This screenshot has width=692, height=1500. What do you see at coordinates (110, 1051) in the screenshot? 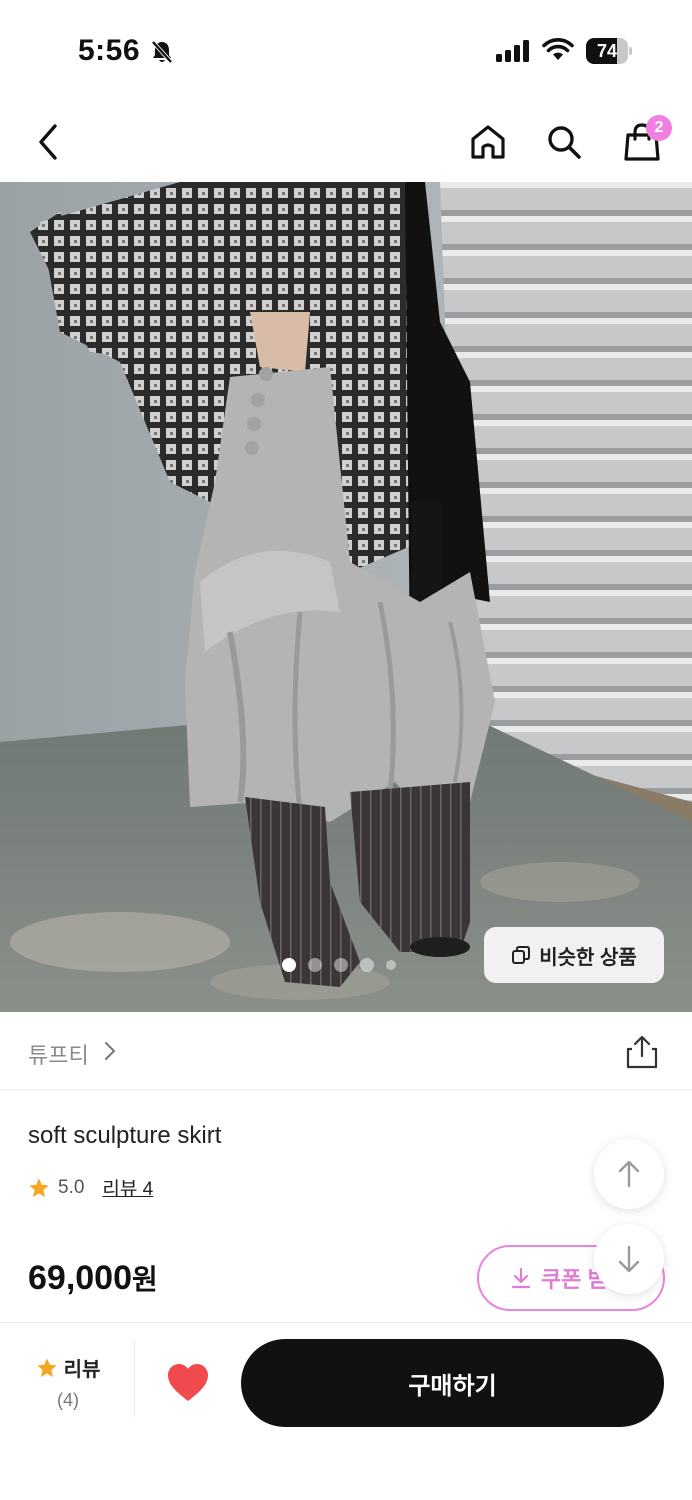
I see `chevron-right-icon` at bounding box center [110, 1051].